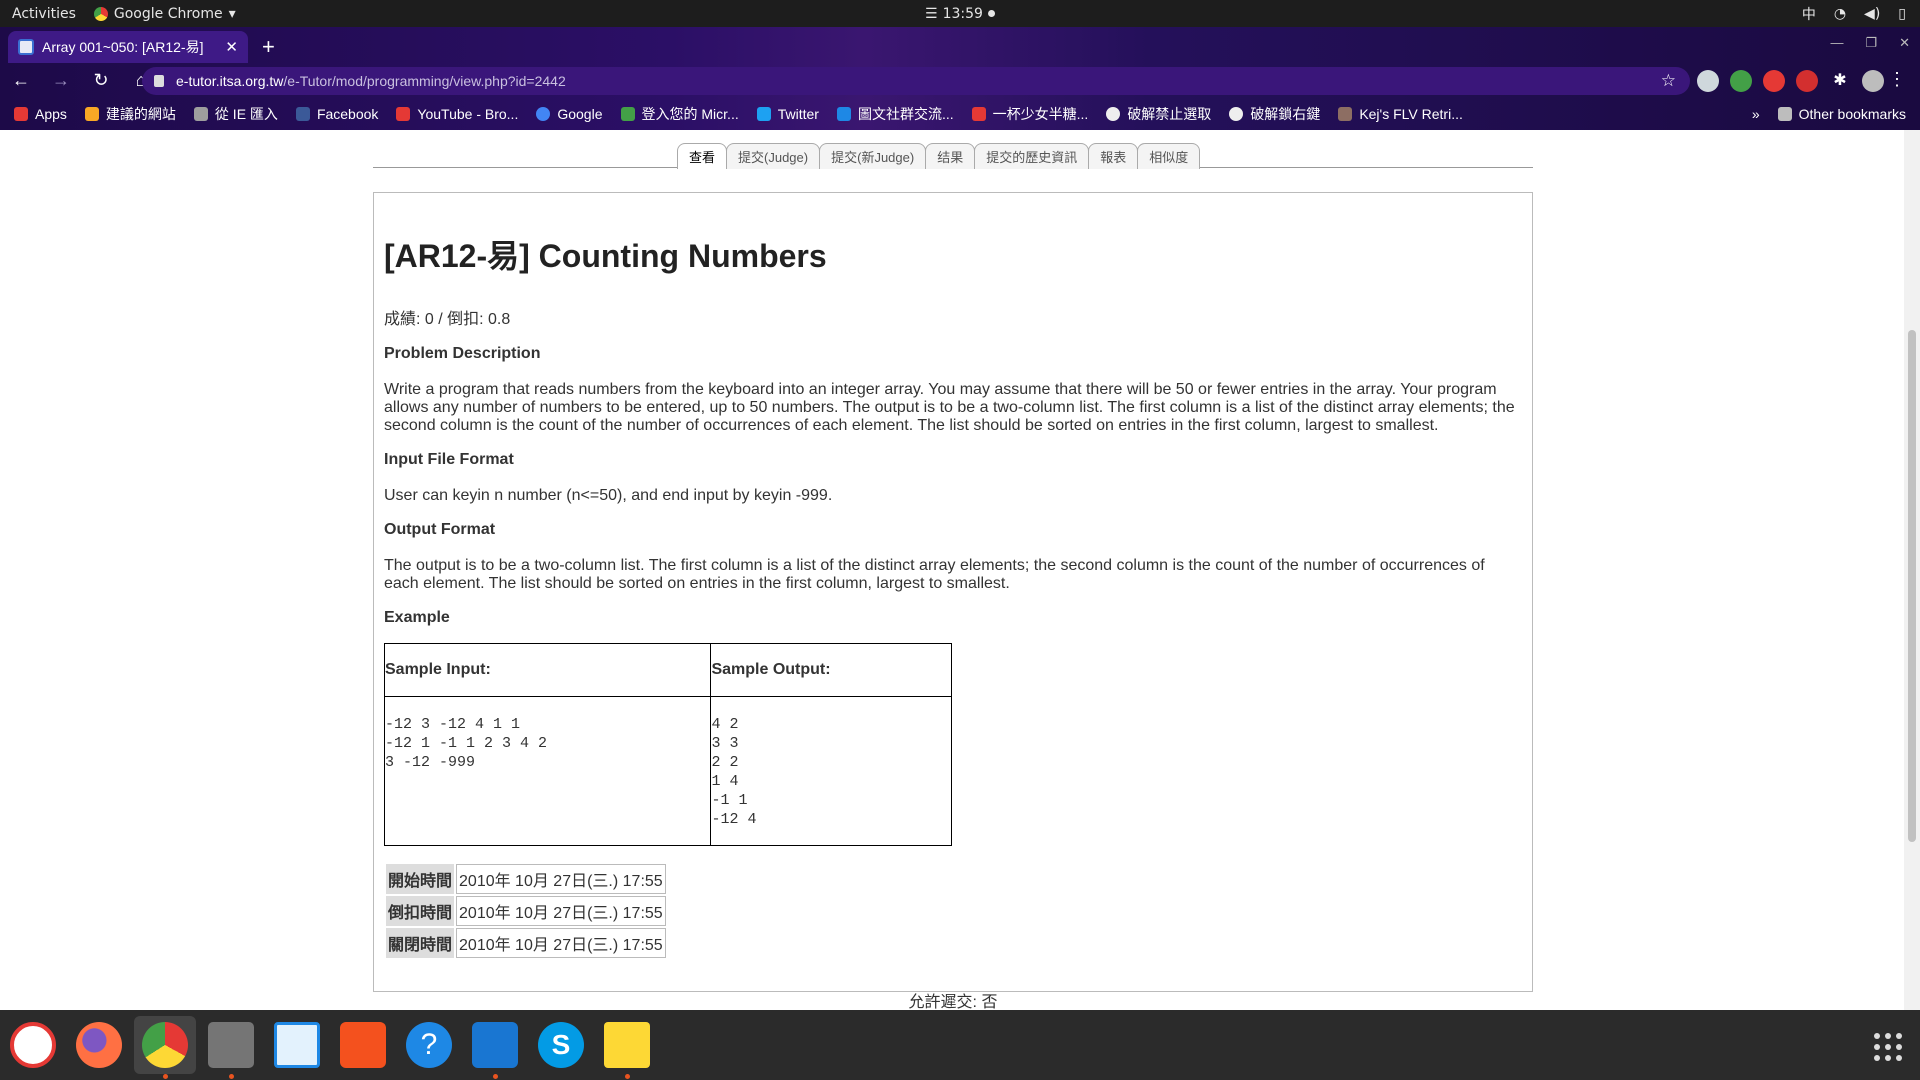 This screenshot has height=1080, width=1920. I want to click on favicon-icon, so click(26, 47).